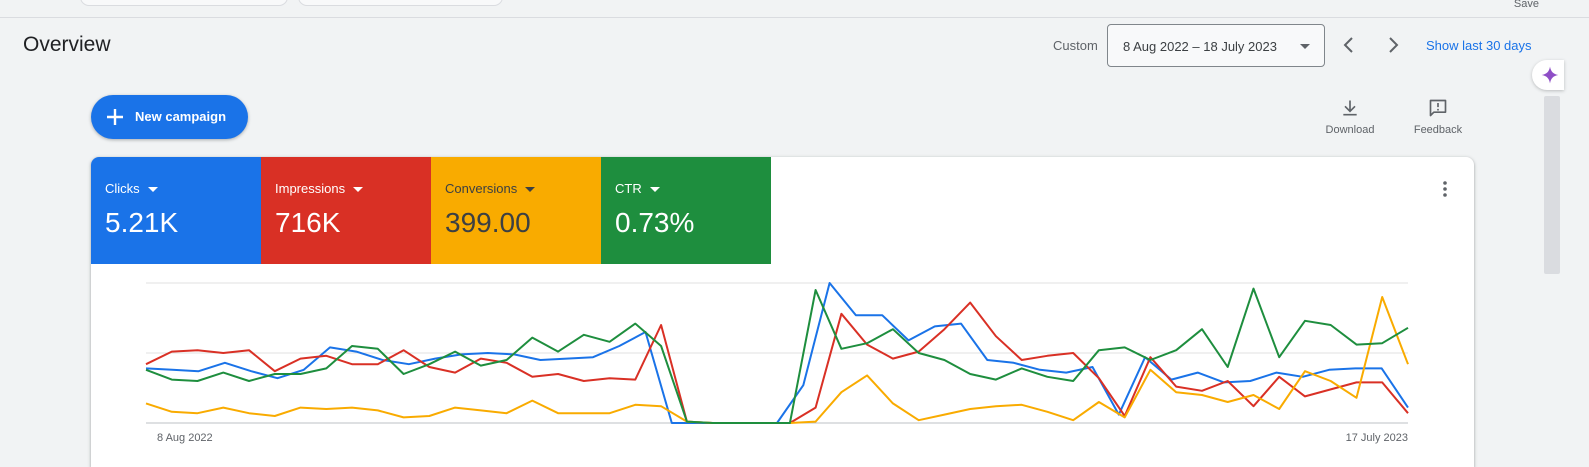 The image size is (1589, 467). What do you see at coordinates (1552, 185) in the screenshot?
I see `scrollbar-thumb` at bounding box center [1552, 185].